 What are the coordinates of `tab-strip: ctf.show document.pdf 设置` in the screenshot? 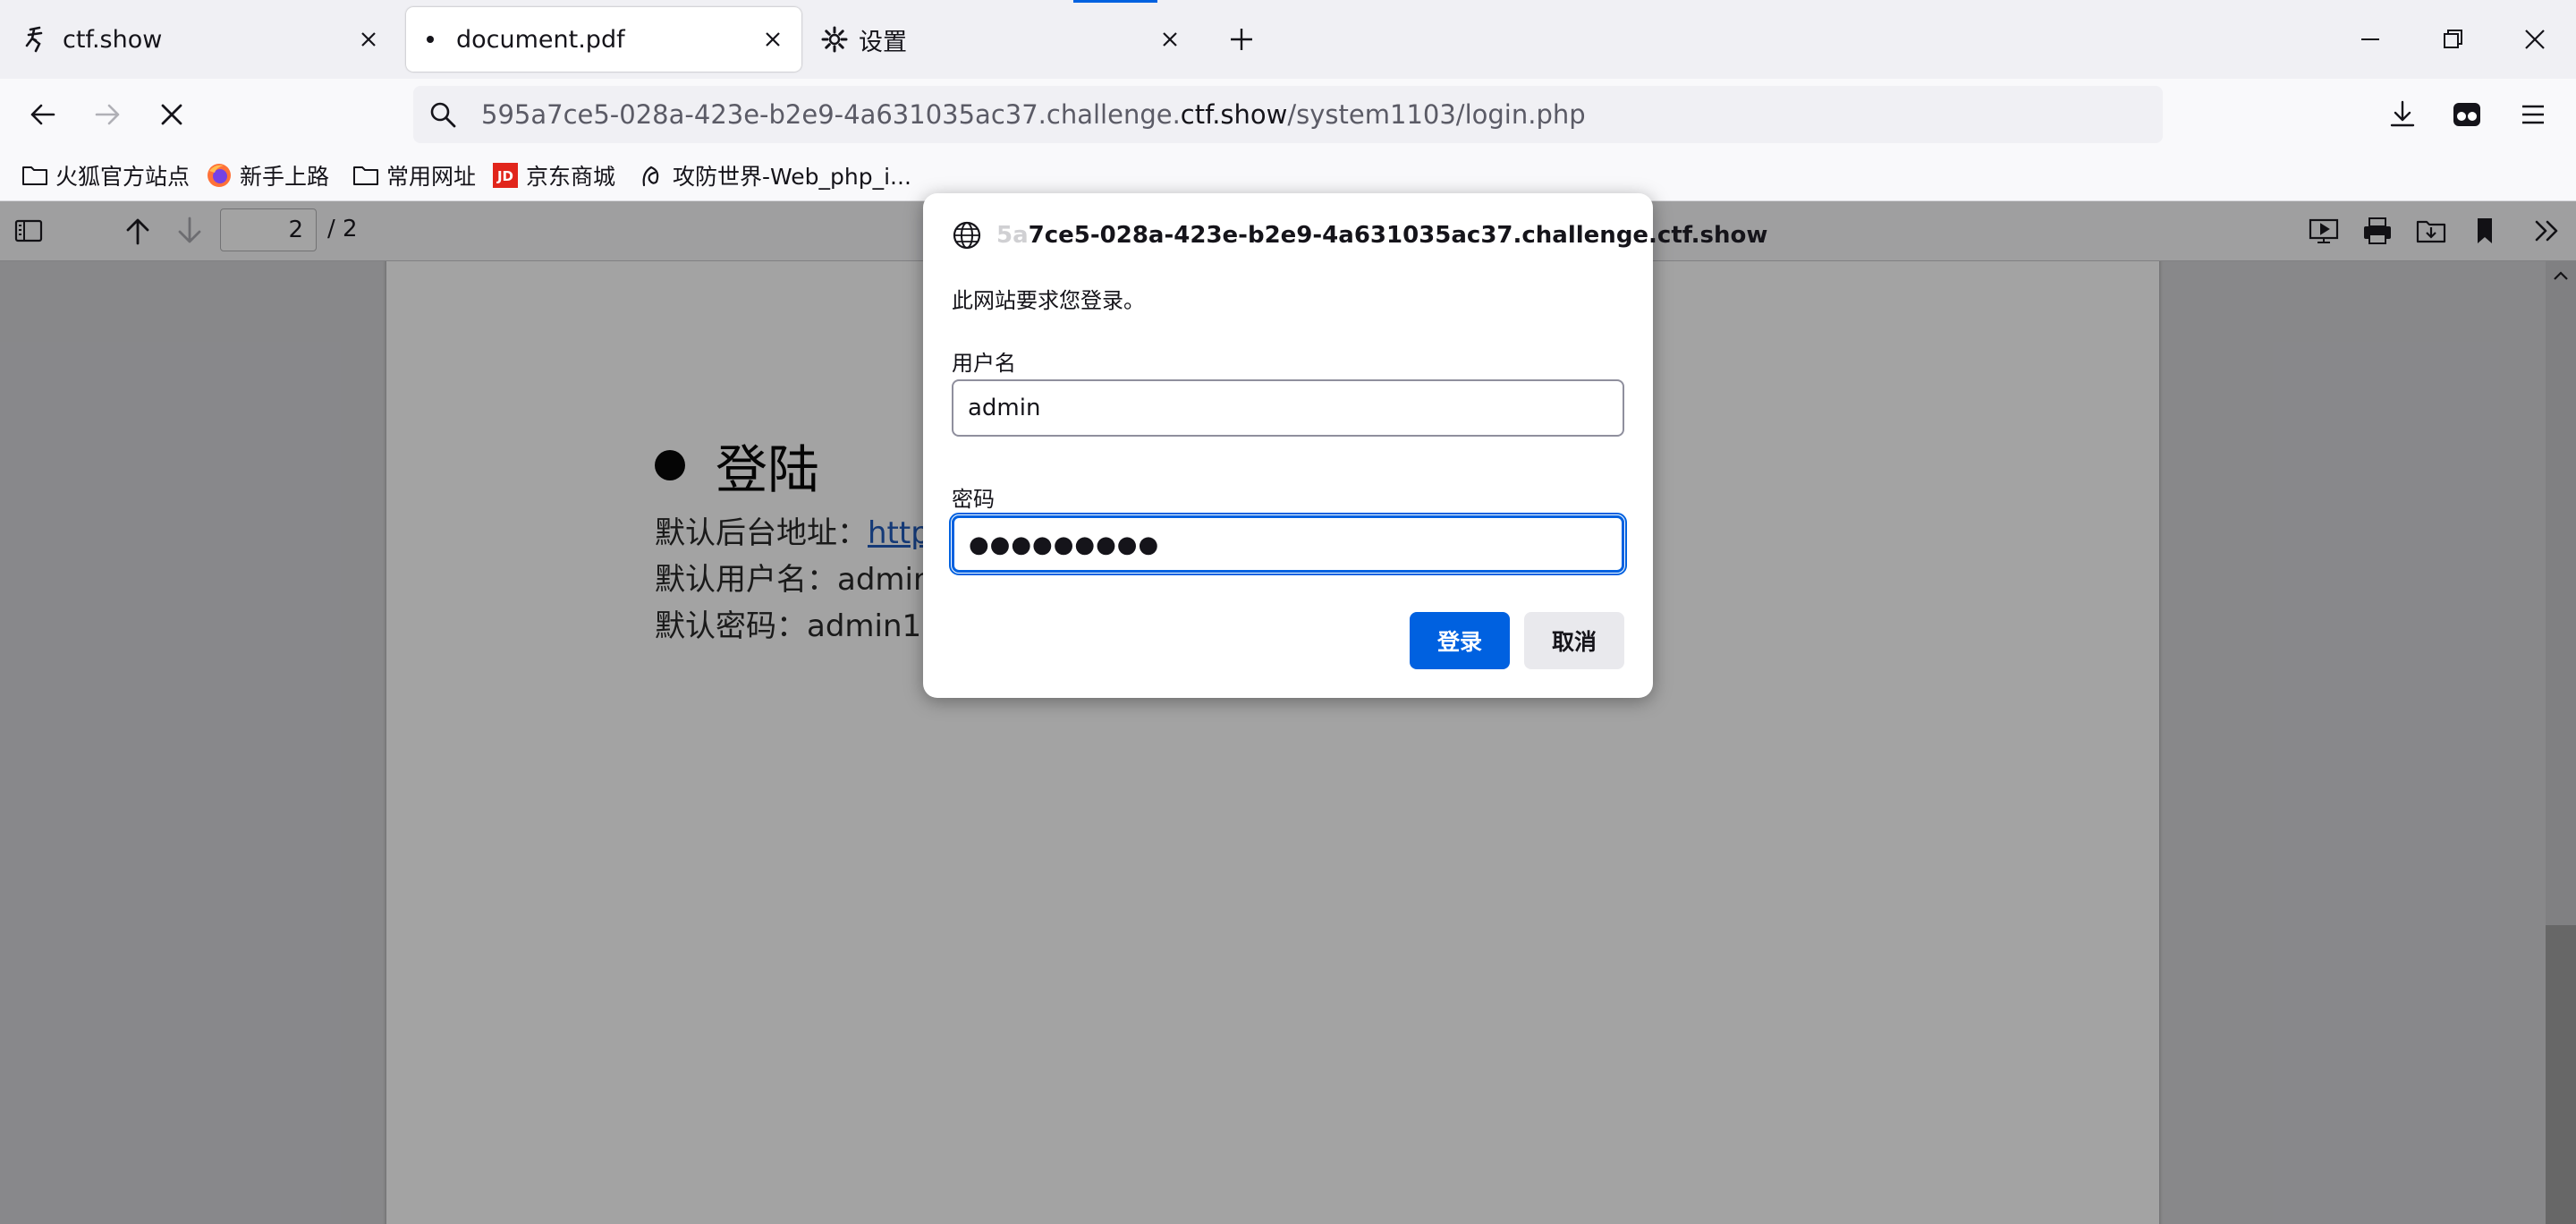 It's located at (1288, 39).